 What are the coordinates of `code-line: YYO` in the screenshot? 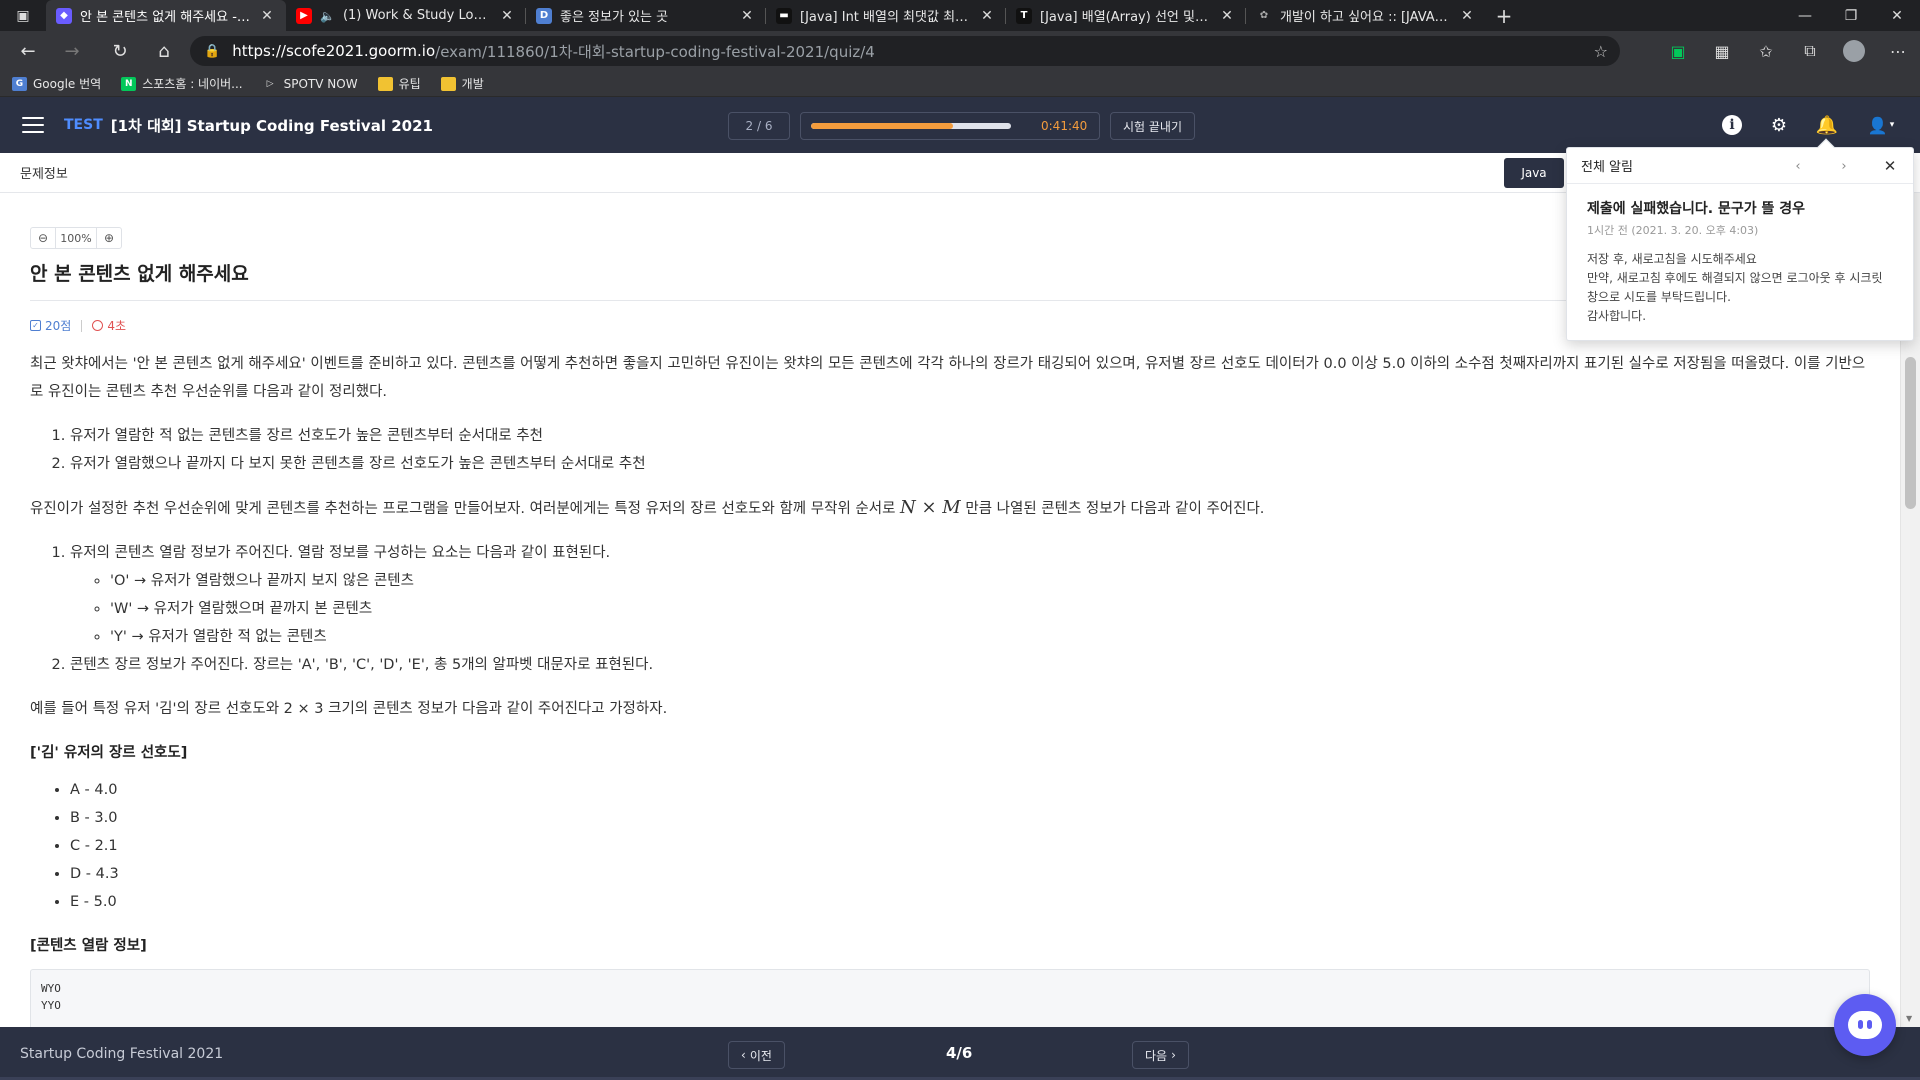 It's located at (51, 1005).